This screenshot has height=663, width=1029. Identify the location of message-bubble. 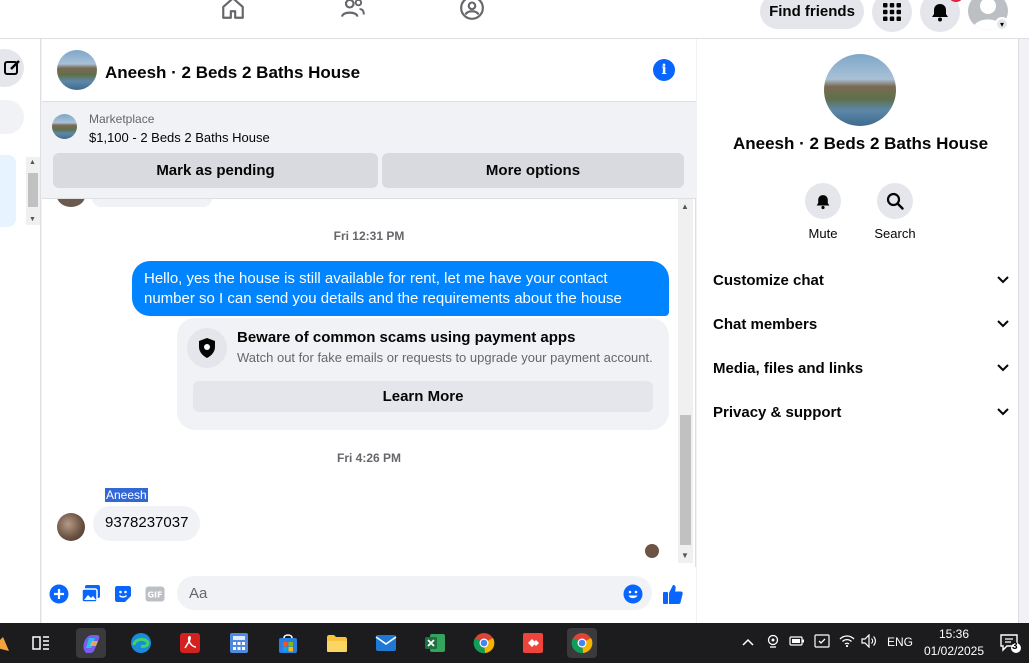
(152, 203).